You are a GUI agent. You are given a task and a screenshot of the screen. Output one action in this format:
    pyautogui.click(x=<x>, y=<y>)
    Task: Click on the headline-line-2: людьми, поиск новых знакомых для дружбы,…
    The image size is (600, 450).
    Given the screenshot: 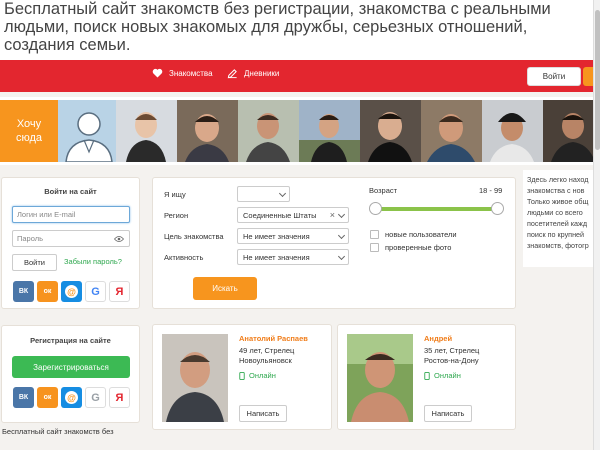 What is the action you would take?
    pyautogui.click(x=266, y=27)
    